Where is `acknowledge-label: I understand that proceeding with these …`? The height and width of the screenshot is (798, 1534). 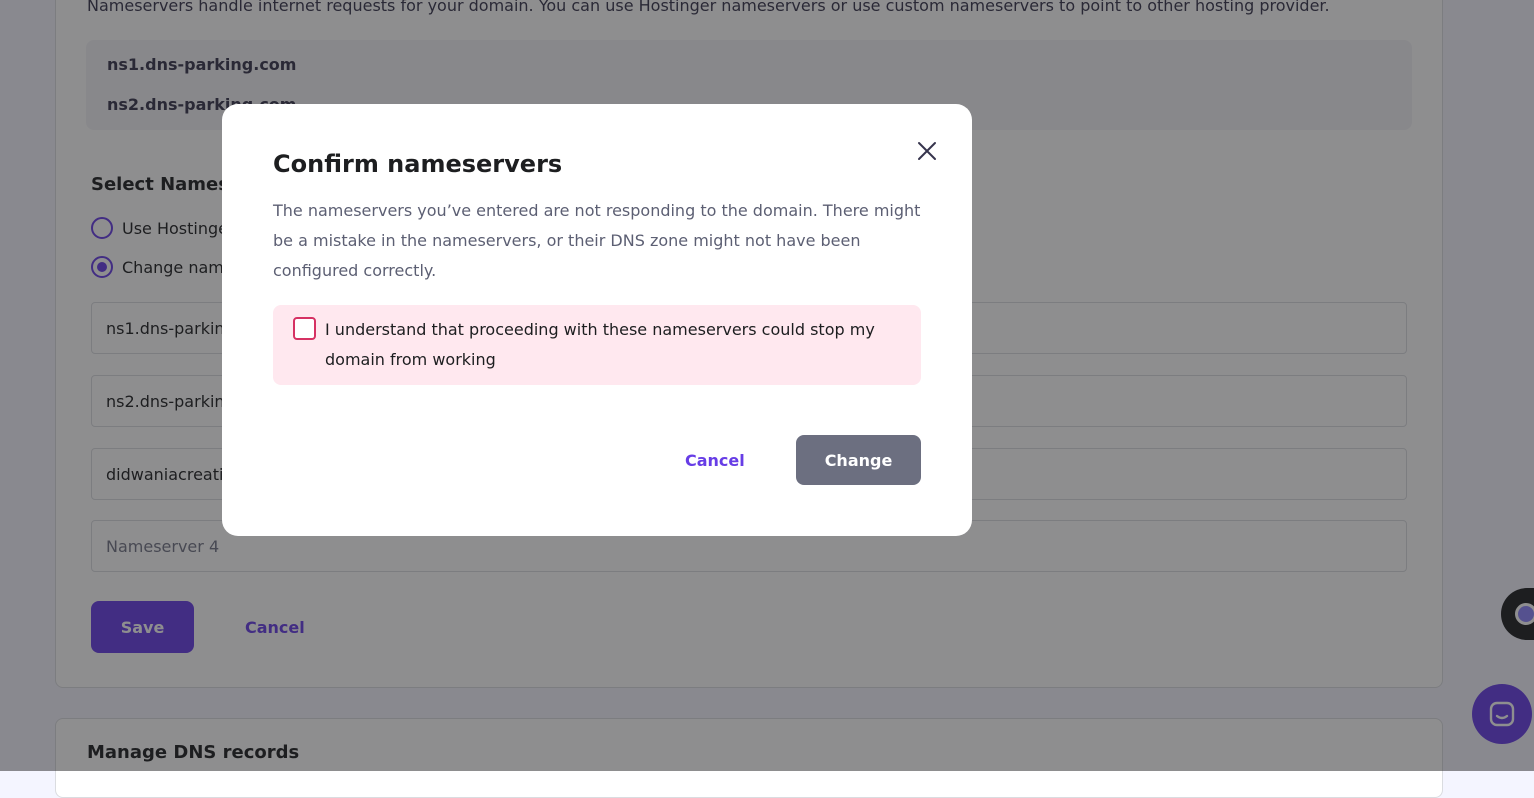
acknowledge-label: I understand that proceeding with these … is located at coordinates (615, 345).